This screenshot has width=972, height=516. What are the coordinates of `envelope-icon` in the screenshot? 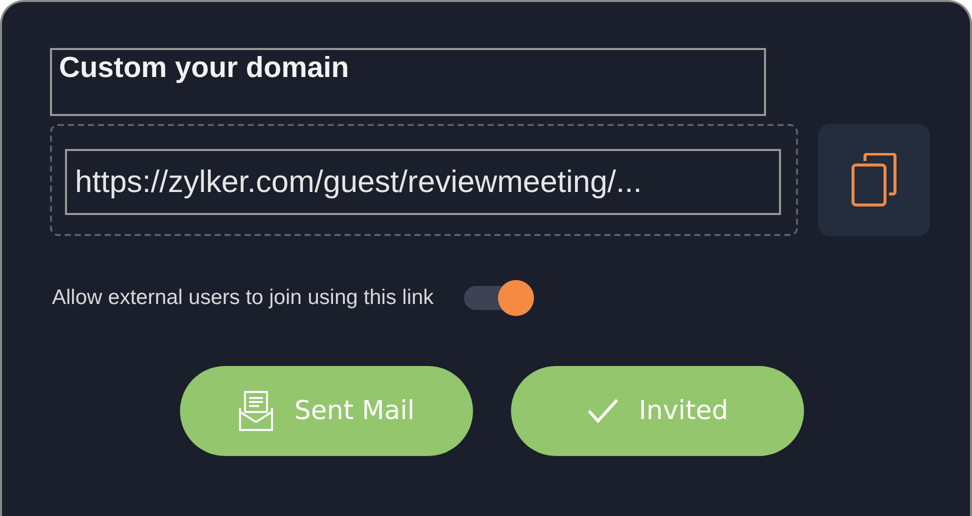 It's located at (256, 411).